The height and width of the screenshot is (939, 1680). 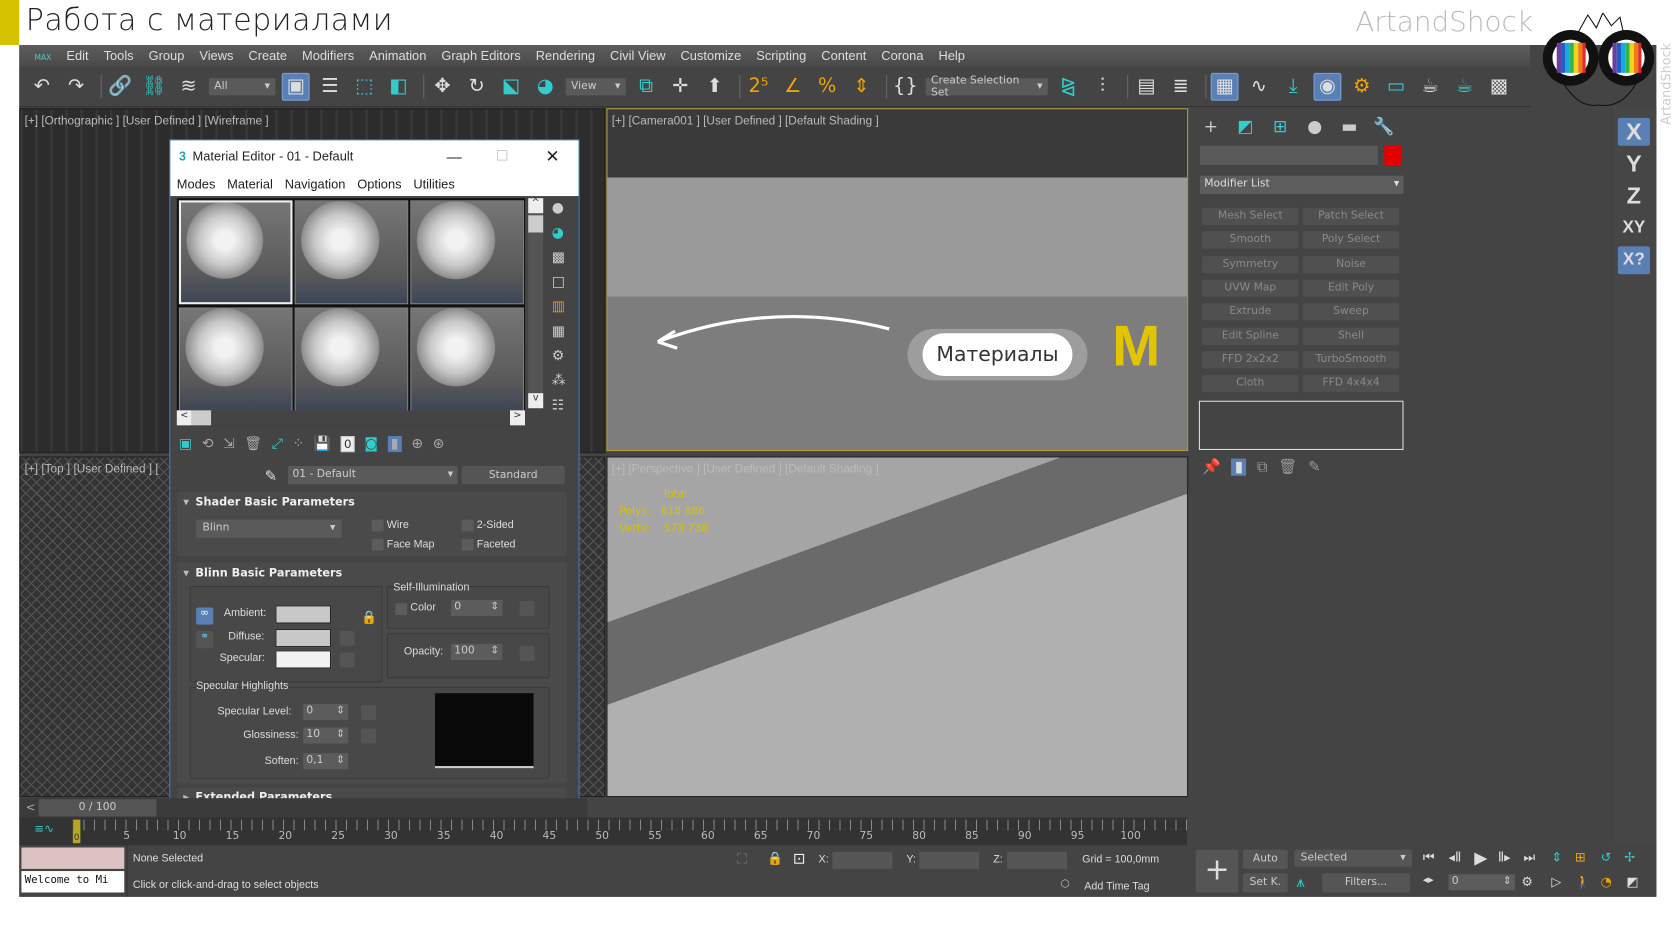 What do you see at coordinates (205, 616) in the screenshot?
I see `lock-ambient-diffuse-icon: ∞` at bounding box center [205, 616].